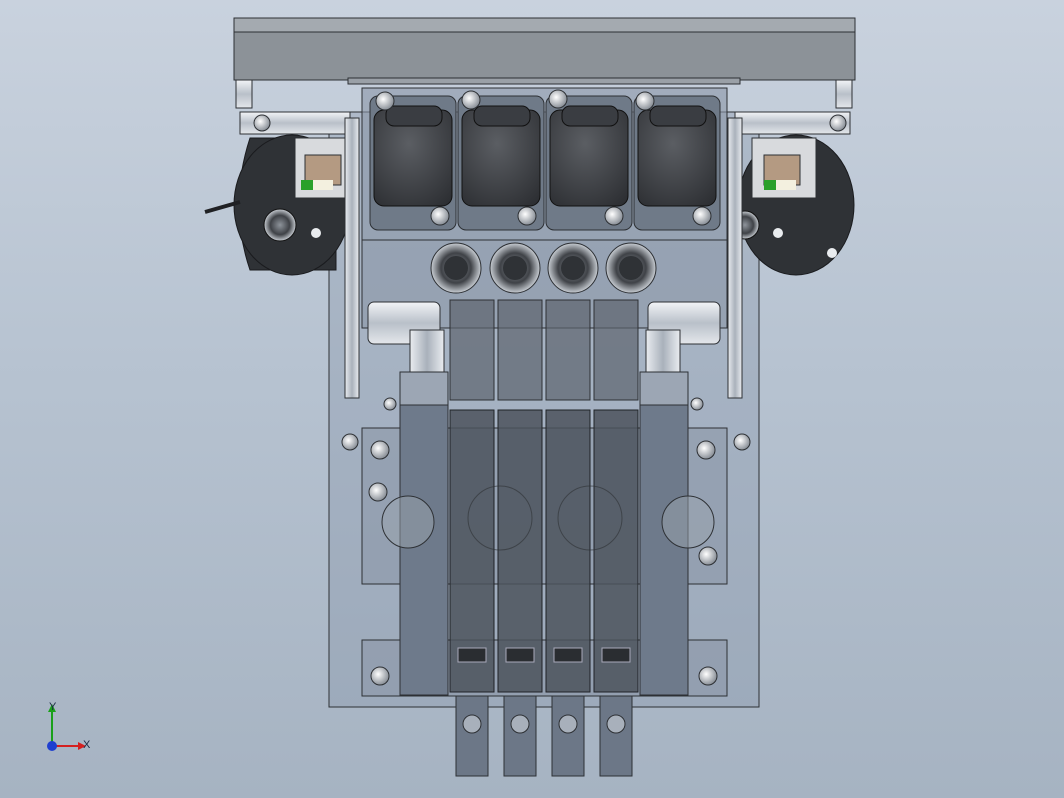  Describe the element at coordinates (52, 746) in the screenshot. I see `z-axis-dot` at that location.